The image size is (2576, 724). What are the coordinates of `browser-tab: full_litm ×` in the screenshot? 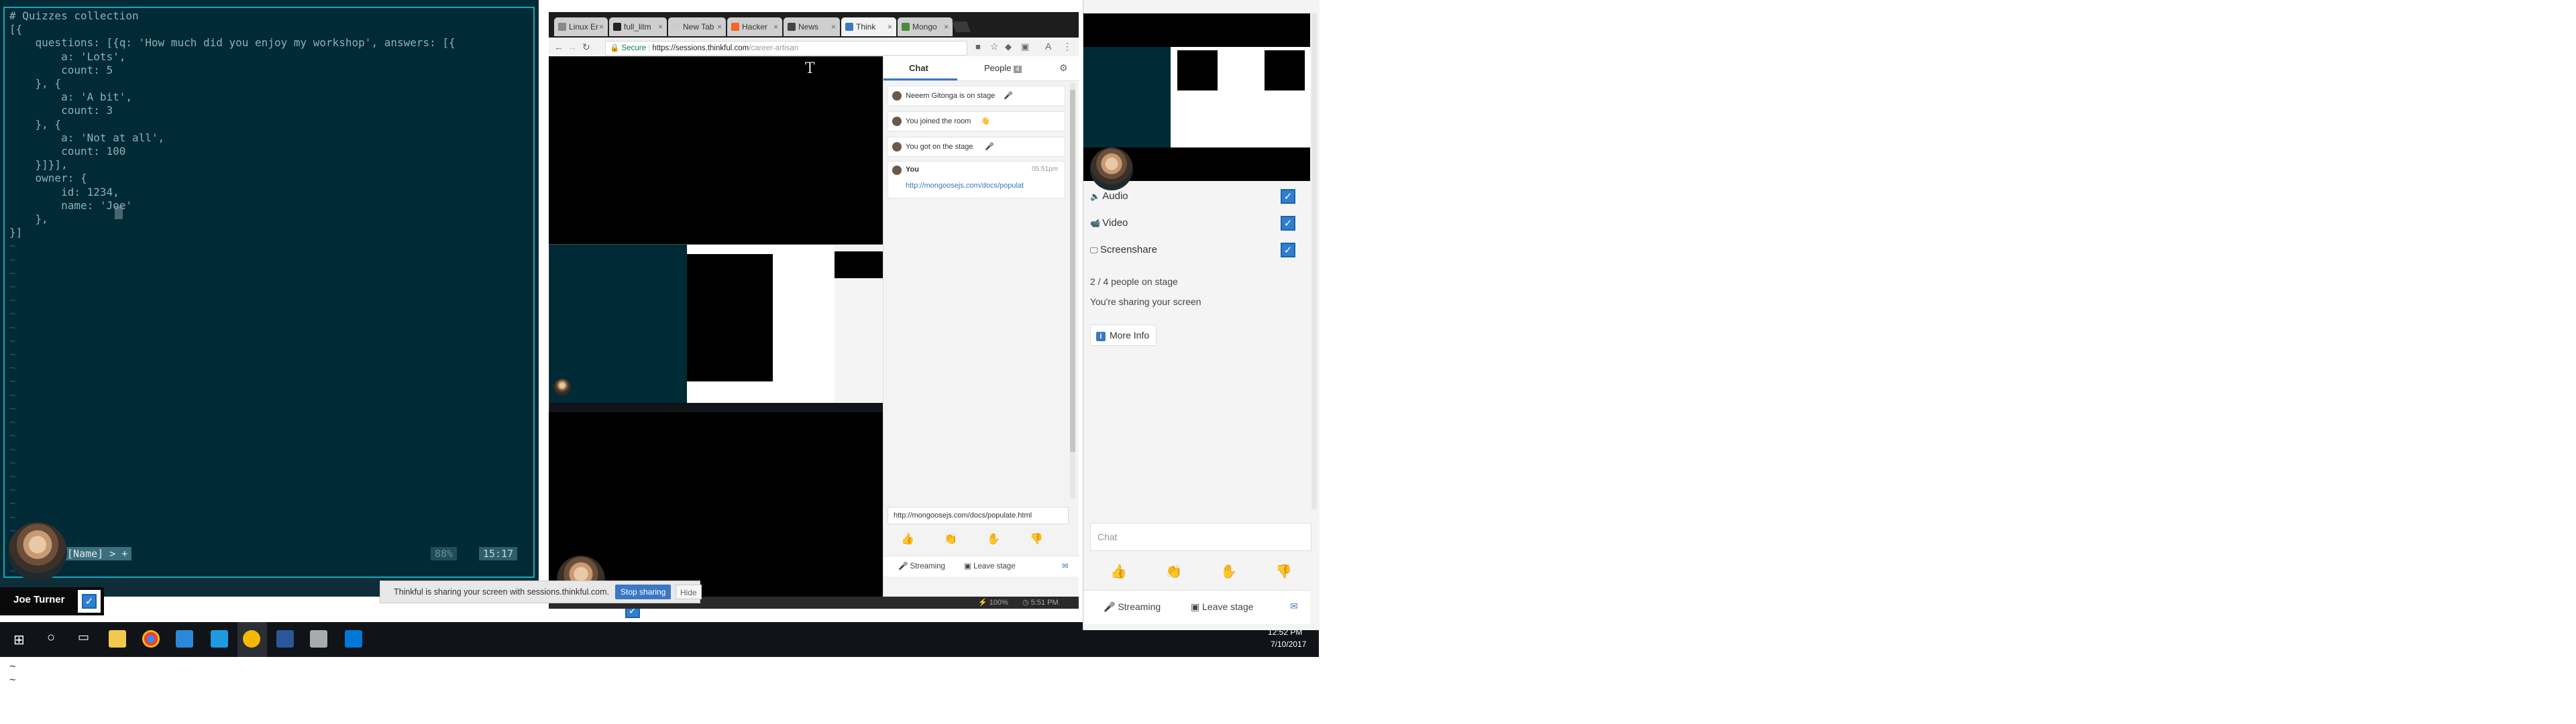 It's located at (638, 27).